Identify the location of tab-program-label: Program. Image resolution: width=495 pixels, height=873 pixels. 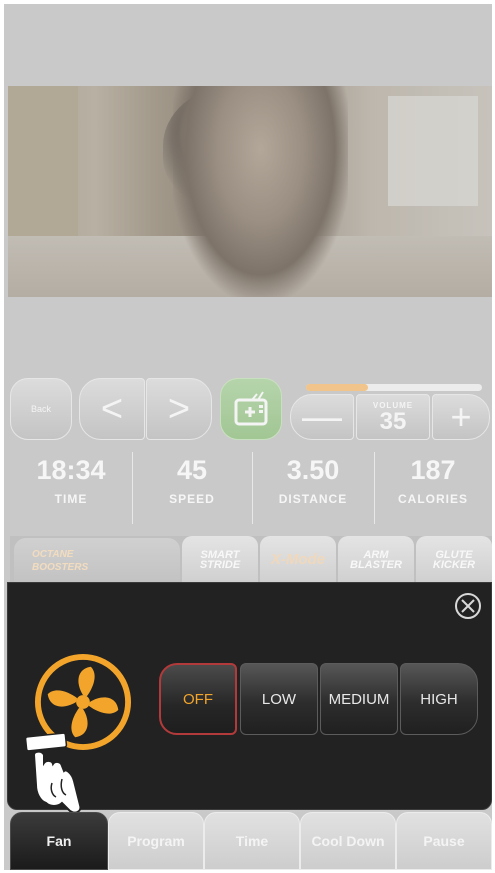
(156, 841).